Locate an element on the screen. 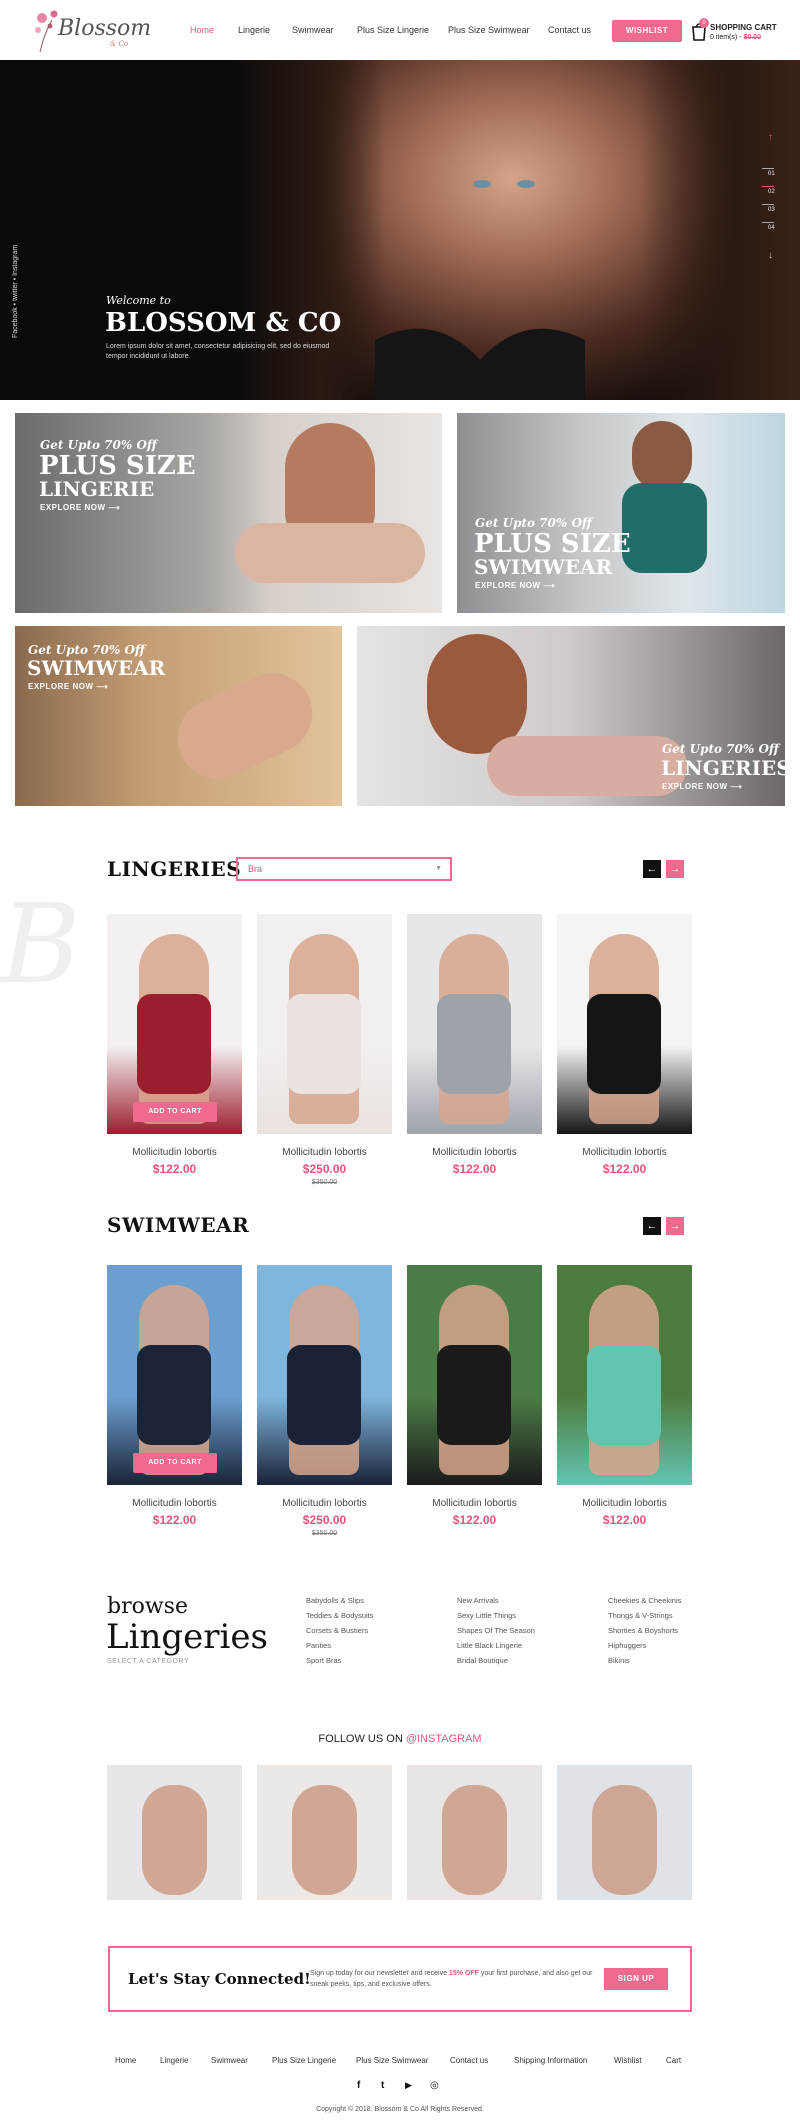 This screenshot has height=2124, width=800. banner-title: PLUS SIZE is located at coordinates (552, 544).